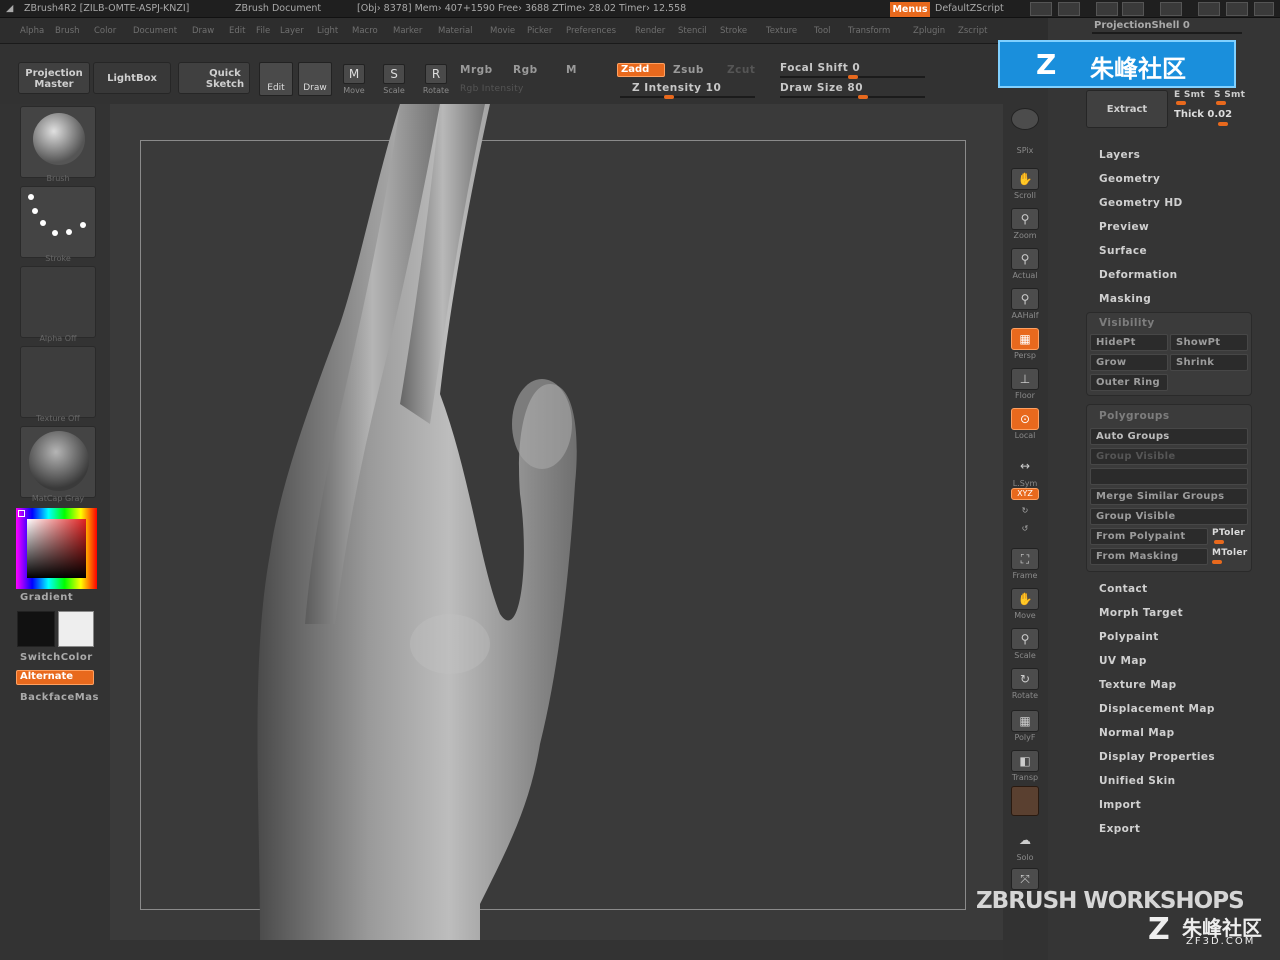 The width and height of the screenshot is (1280, 960). What do you see at coordinates (733, 31) in the screenshot?
I see `menu-stroke: Stroke` at bounding box center [733, 31].